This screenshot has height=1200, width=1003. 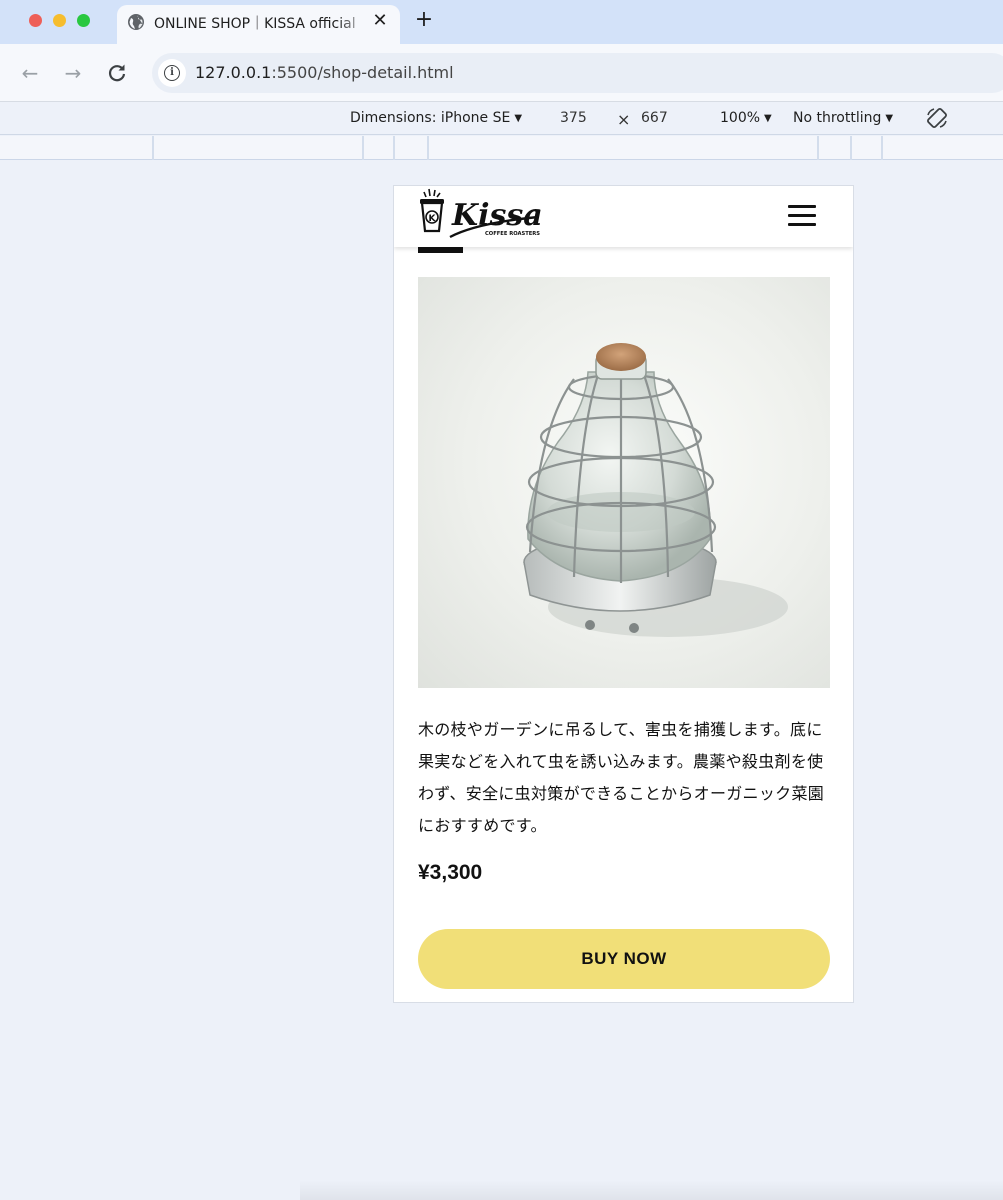 What do you see at coordinates (655, 490) in the screenshot?
I see `insect-trap-illustration` at bounding box center [655, 490].